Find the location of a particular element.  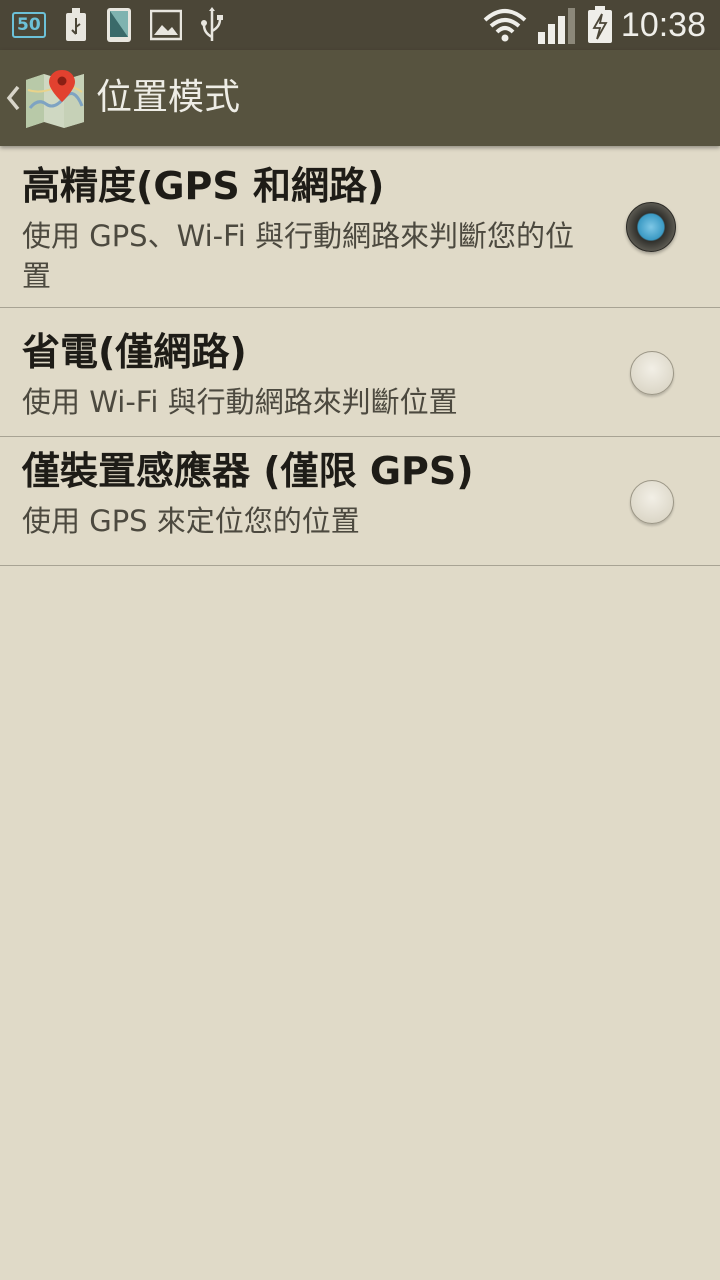

page-title: 位置模式 is located at coordinates (168, 97).